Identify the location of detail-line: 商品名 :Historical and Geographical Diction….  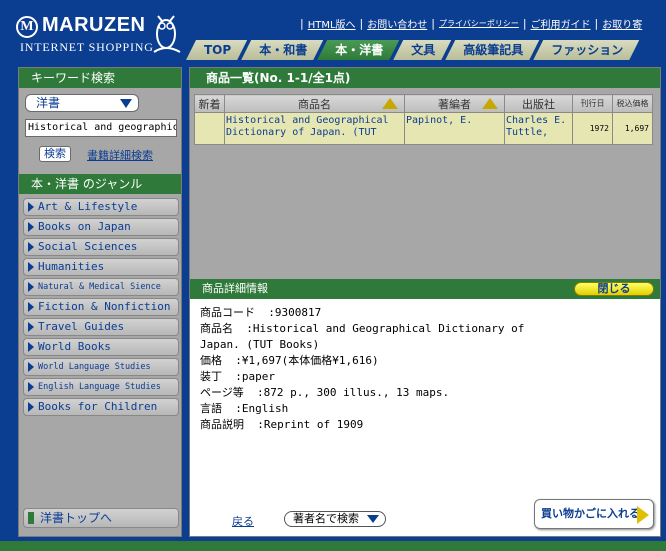
(362, 328).